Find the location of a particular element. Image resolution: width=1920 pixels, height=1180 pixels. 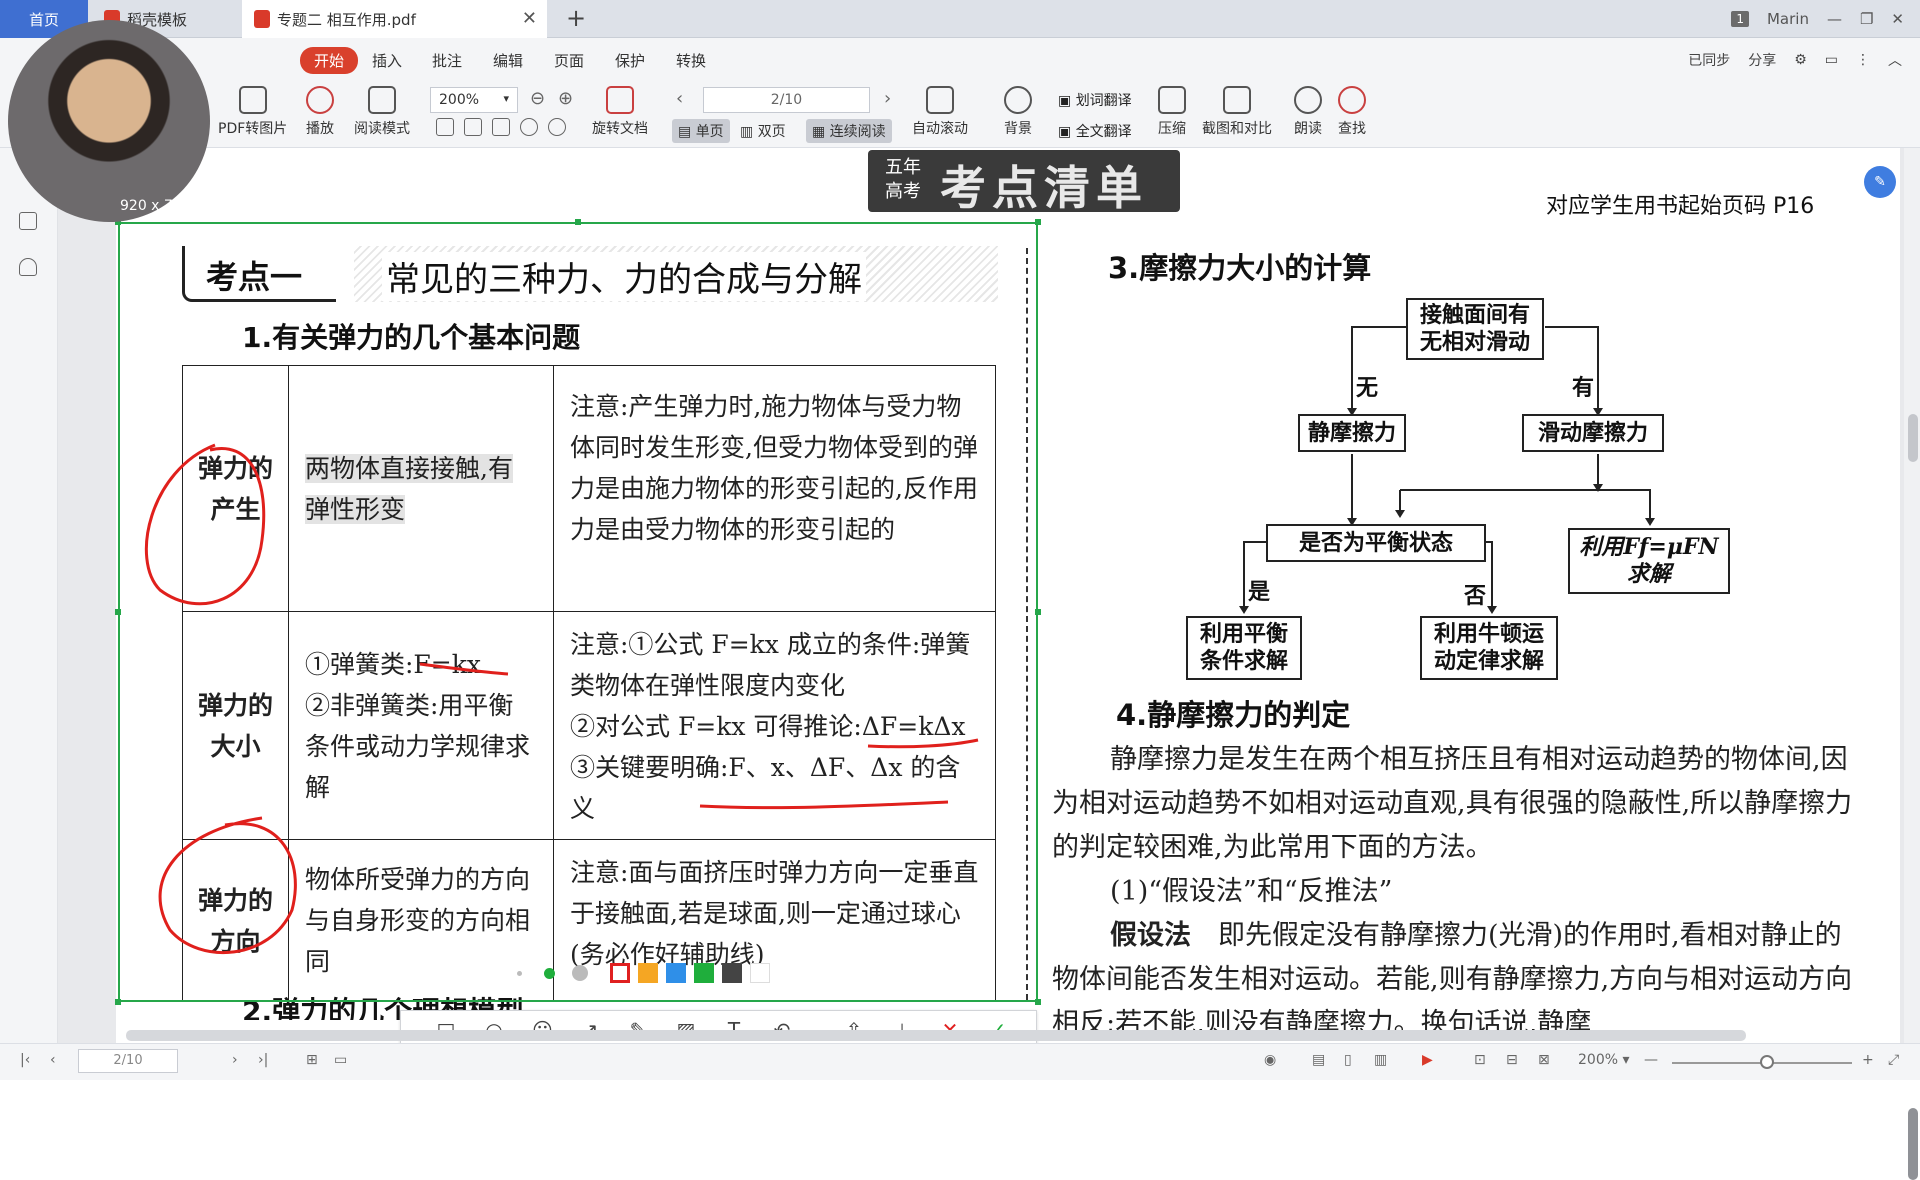

actual-size-icon: ⊟ is located at coordinates (1512, 1060).